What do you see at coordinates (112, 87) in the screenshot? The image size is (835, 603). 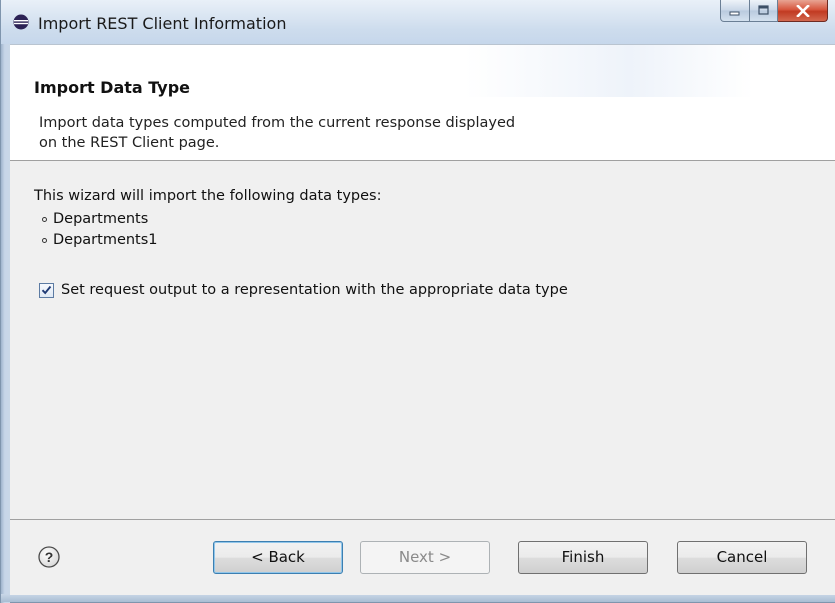 I see `page-title: Import Data Type` at bounding box center [112, 87].